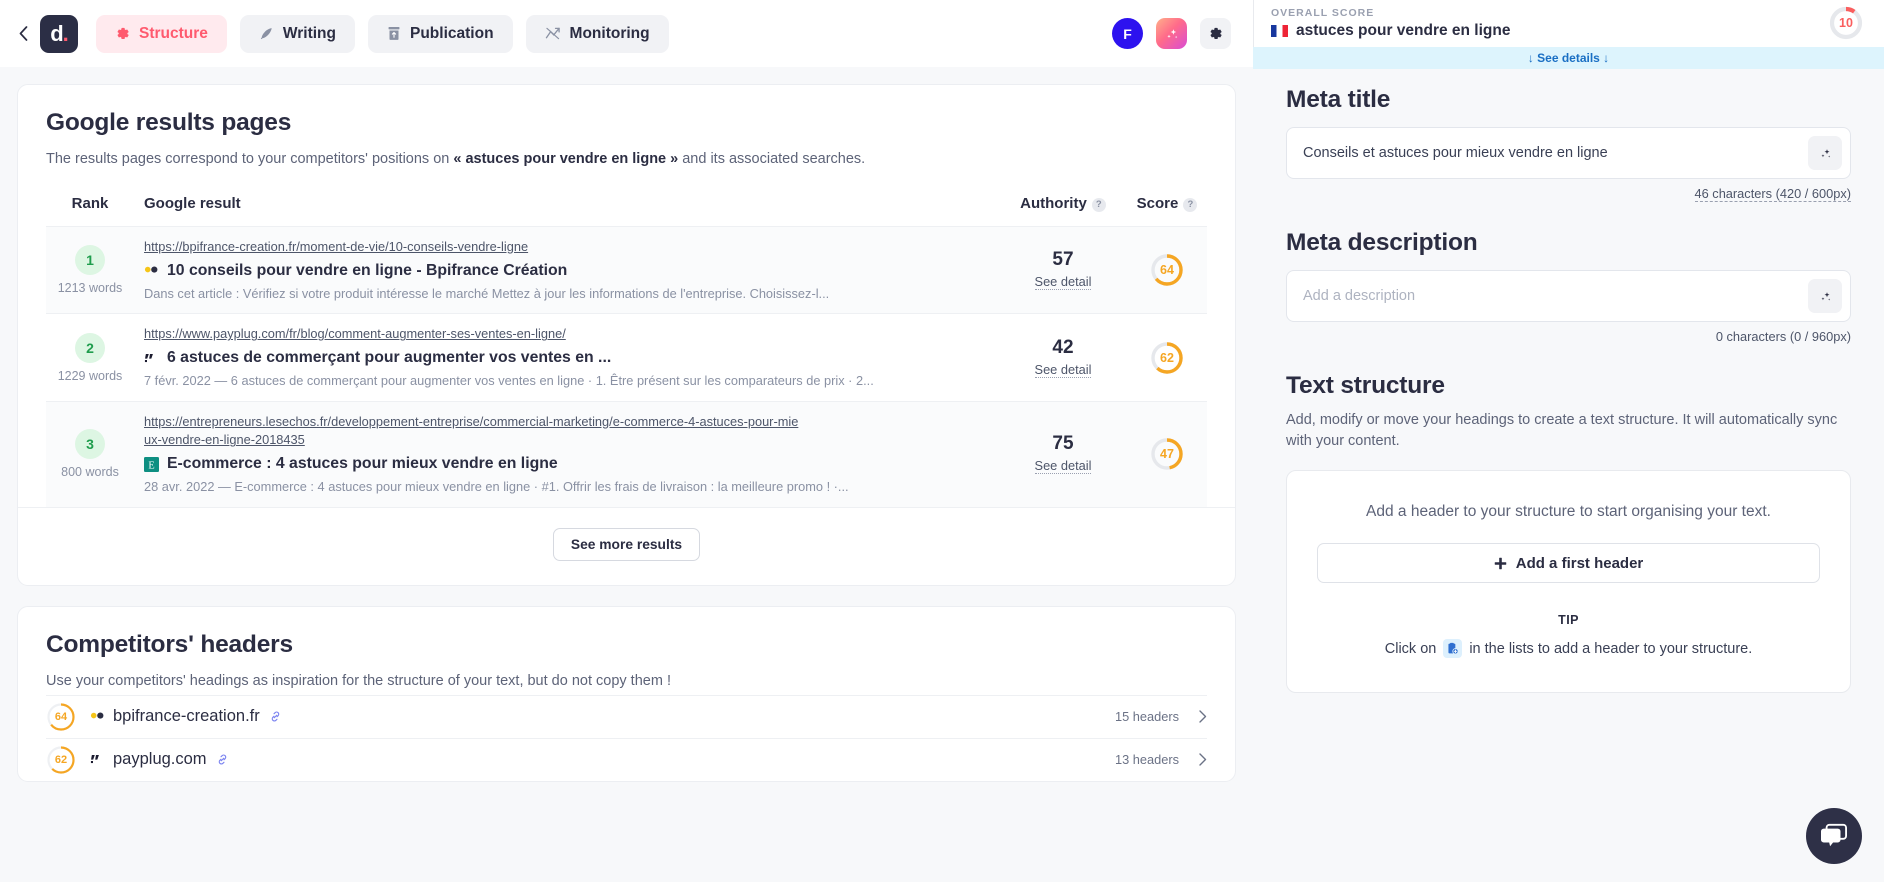 The image size is (1884, 882). I want to click on score-gauge: 47, so click(1167, 454).